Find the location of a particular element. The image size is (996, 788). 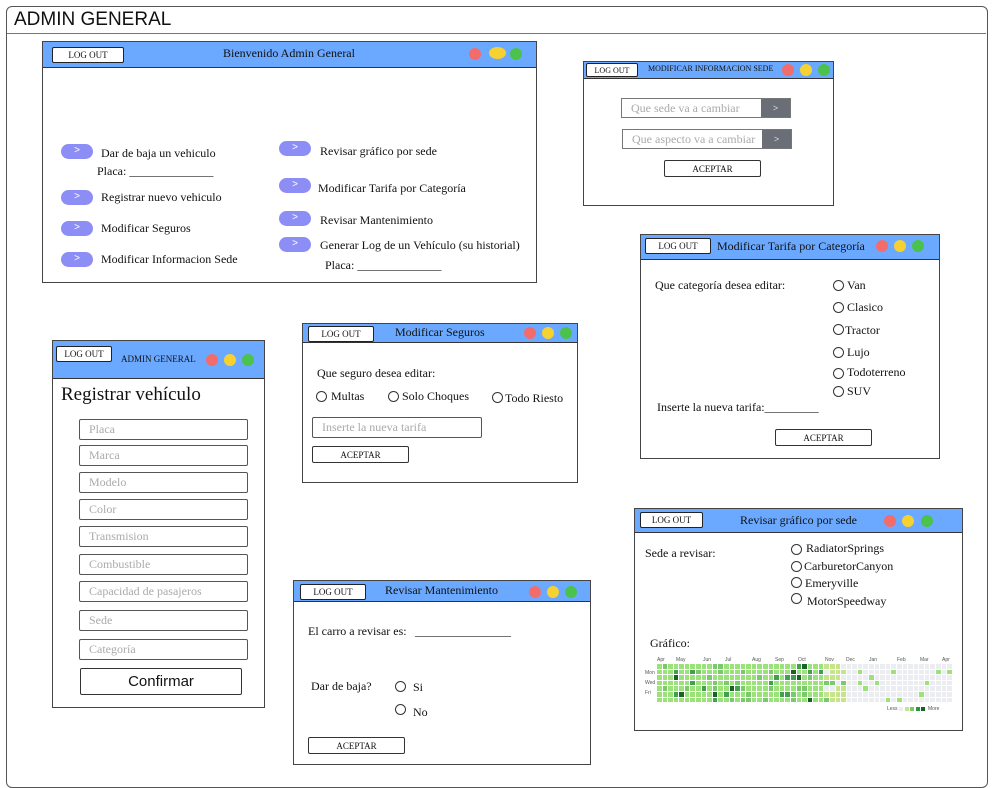

radio-motorspeedway is located at coordinates (796, 598).